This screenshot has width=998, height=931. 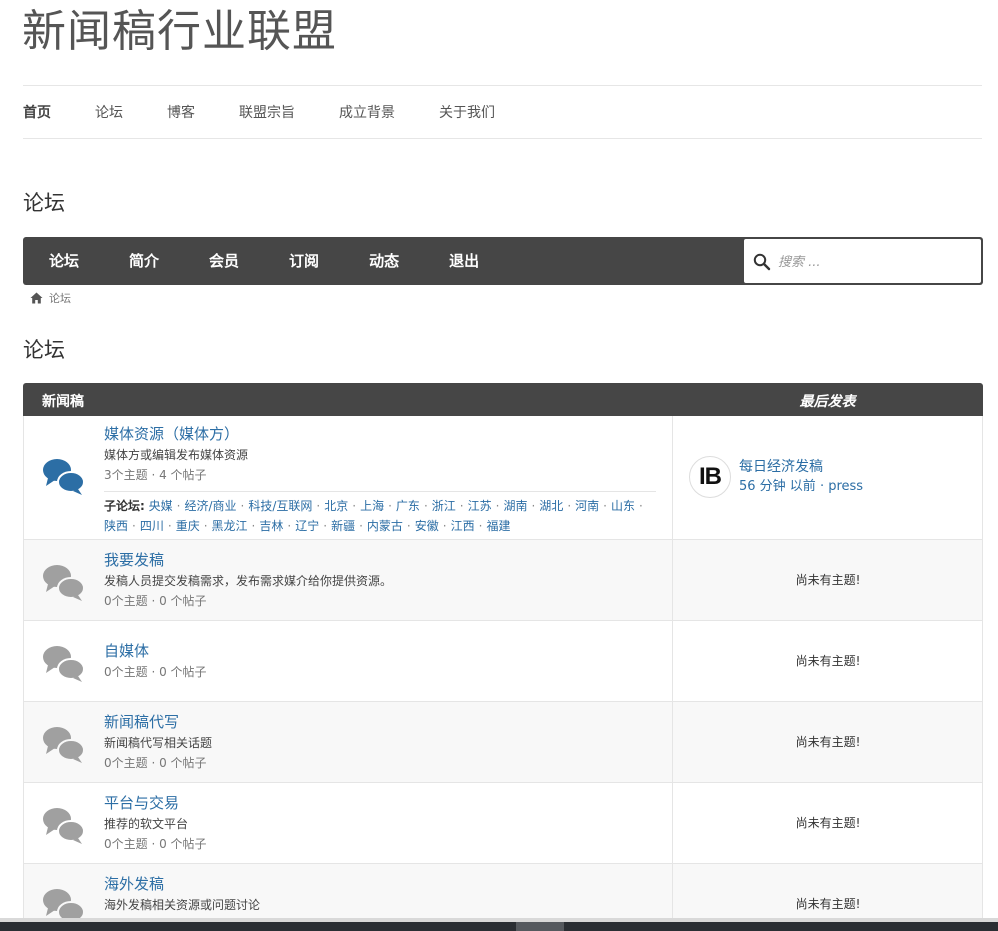 I want to click on tab-subscriptions: 订阅, so click(x=304, y=261).